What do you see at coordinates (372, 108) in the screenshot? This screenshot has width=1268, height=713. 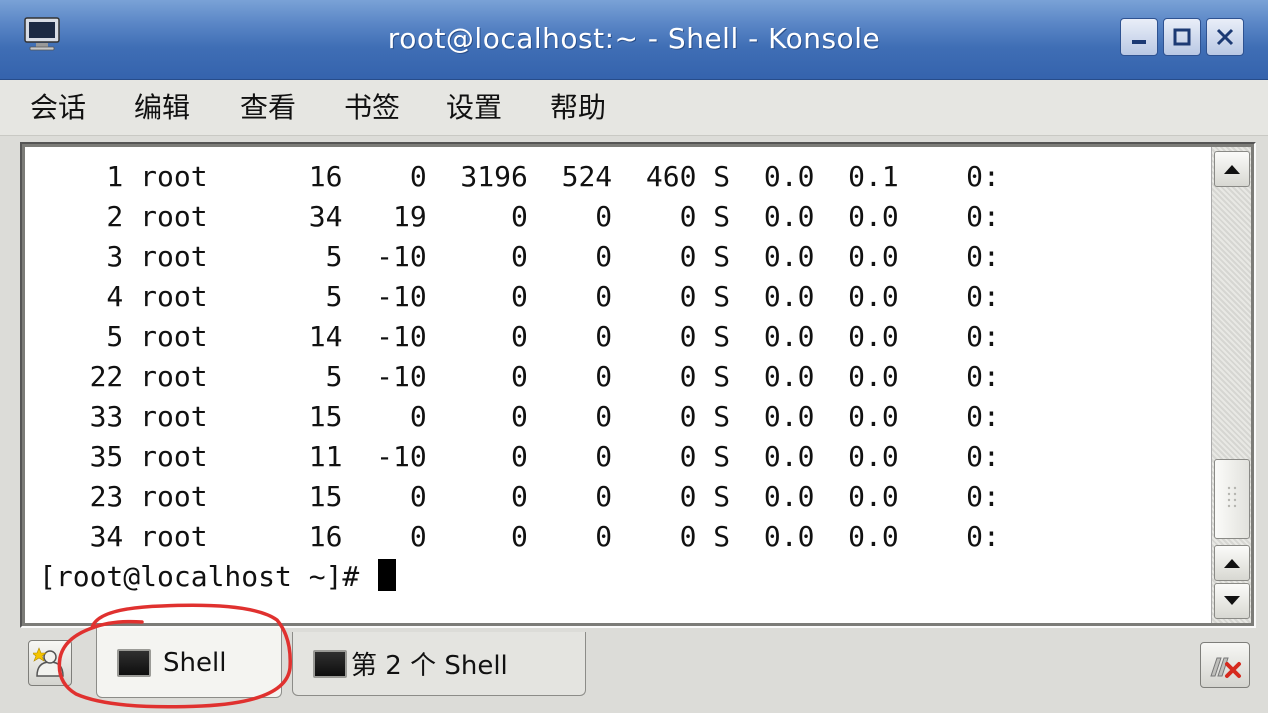 I see `menu-bookmarks: 书签` at bounding box center [372, 108].